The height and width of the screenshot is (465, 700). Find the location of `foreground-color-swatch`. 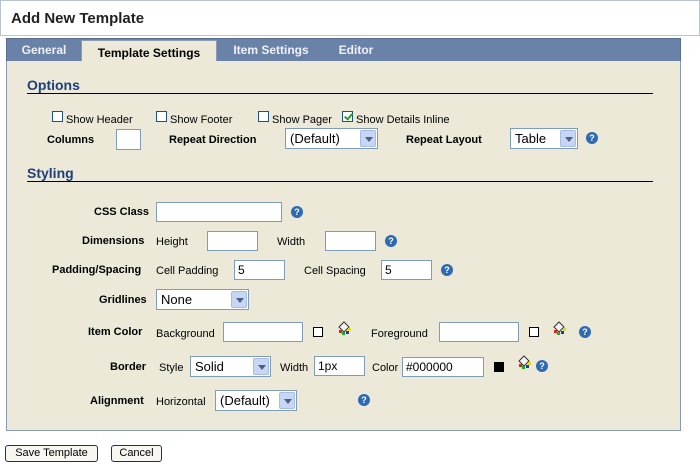

foreground-color-swatch is located at coordinates (534, 332).